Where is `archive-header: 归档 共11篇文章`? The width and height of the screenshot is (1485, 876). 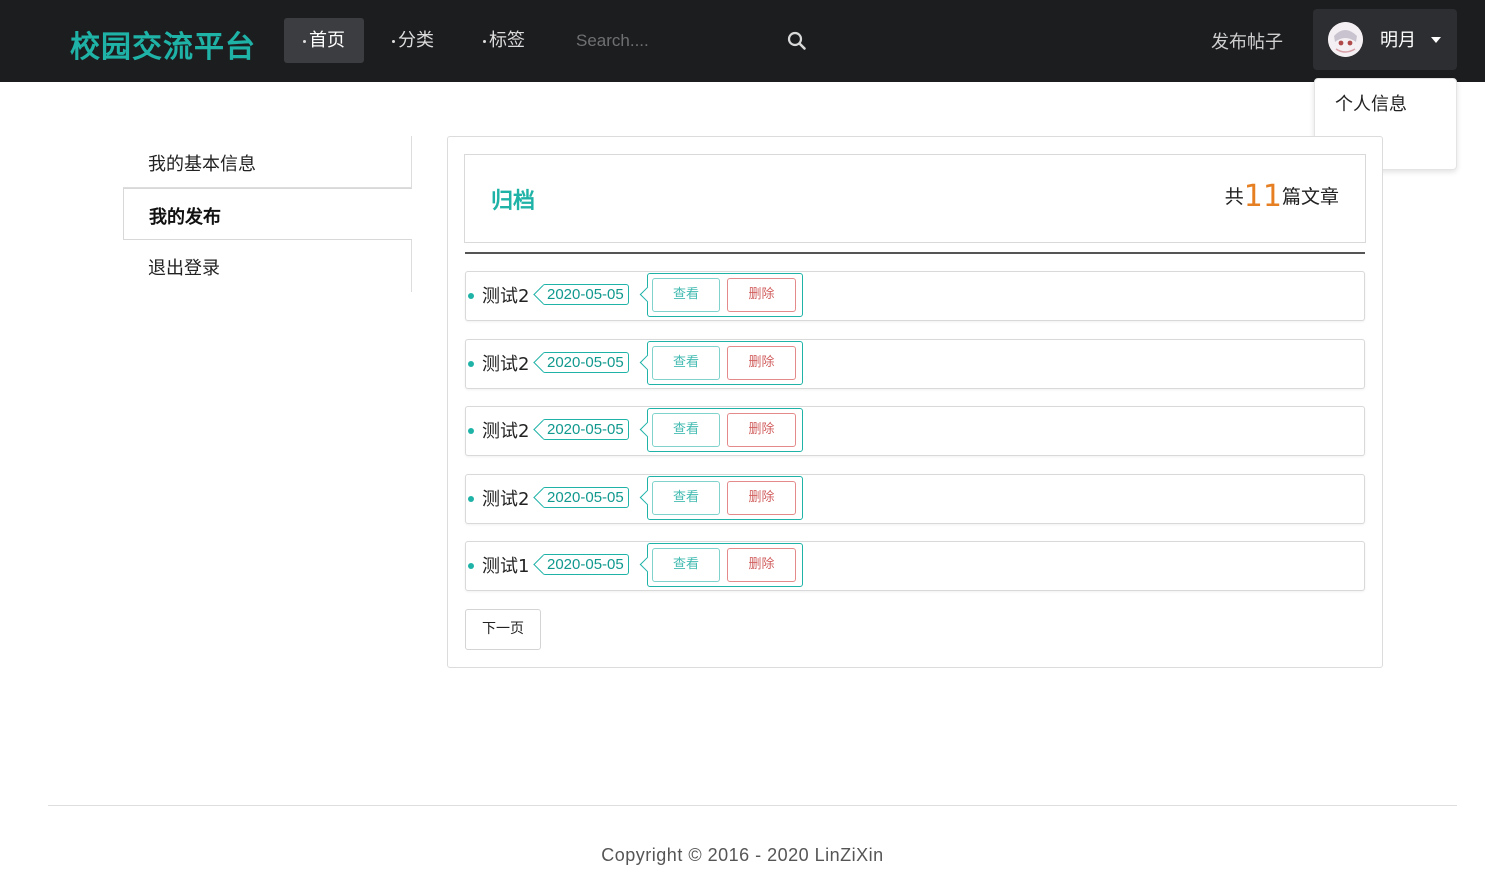
archive-header: 归档 共11篇文章 is located at coordinates (915, 198).